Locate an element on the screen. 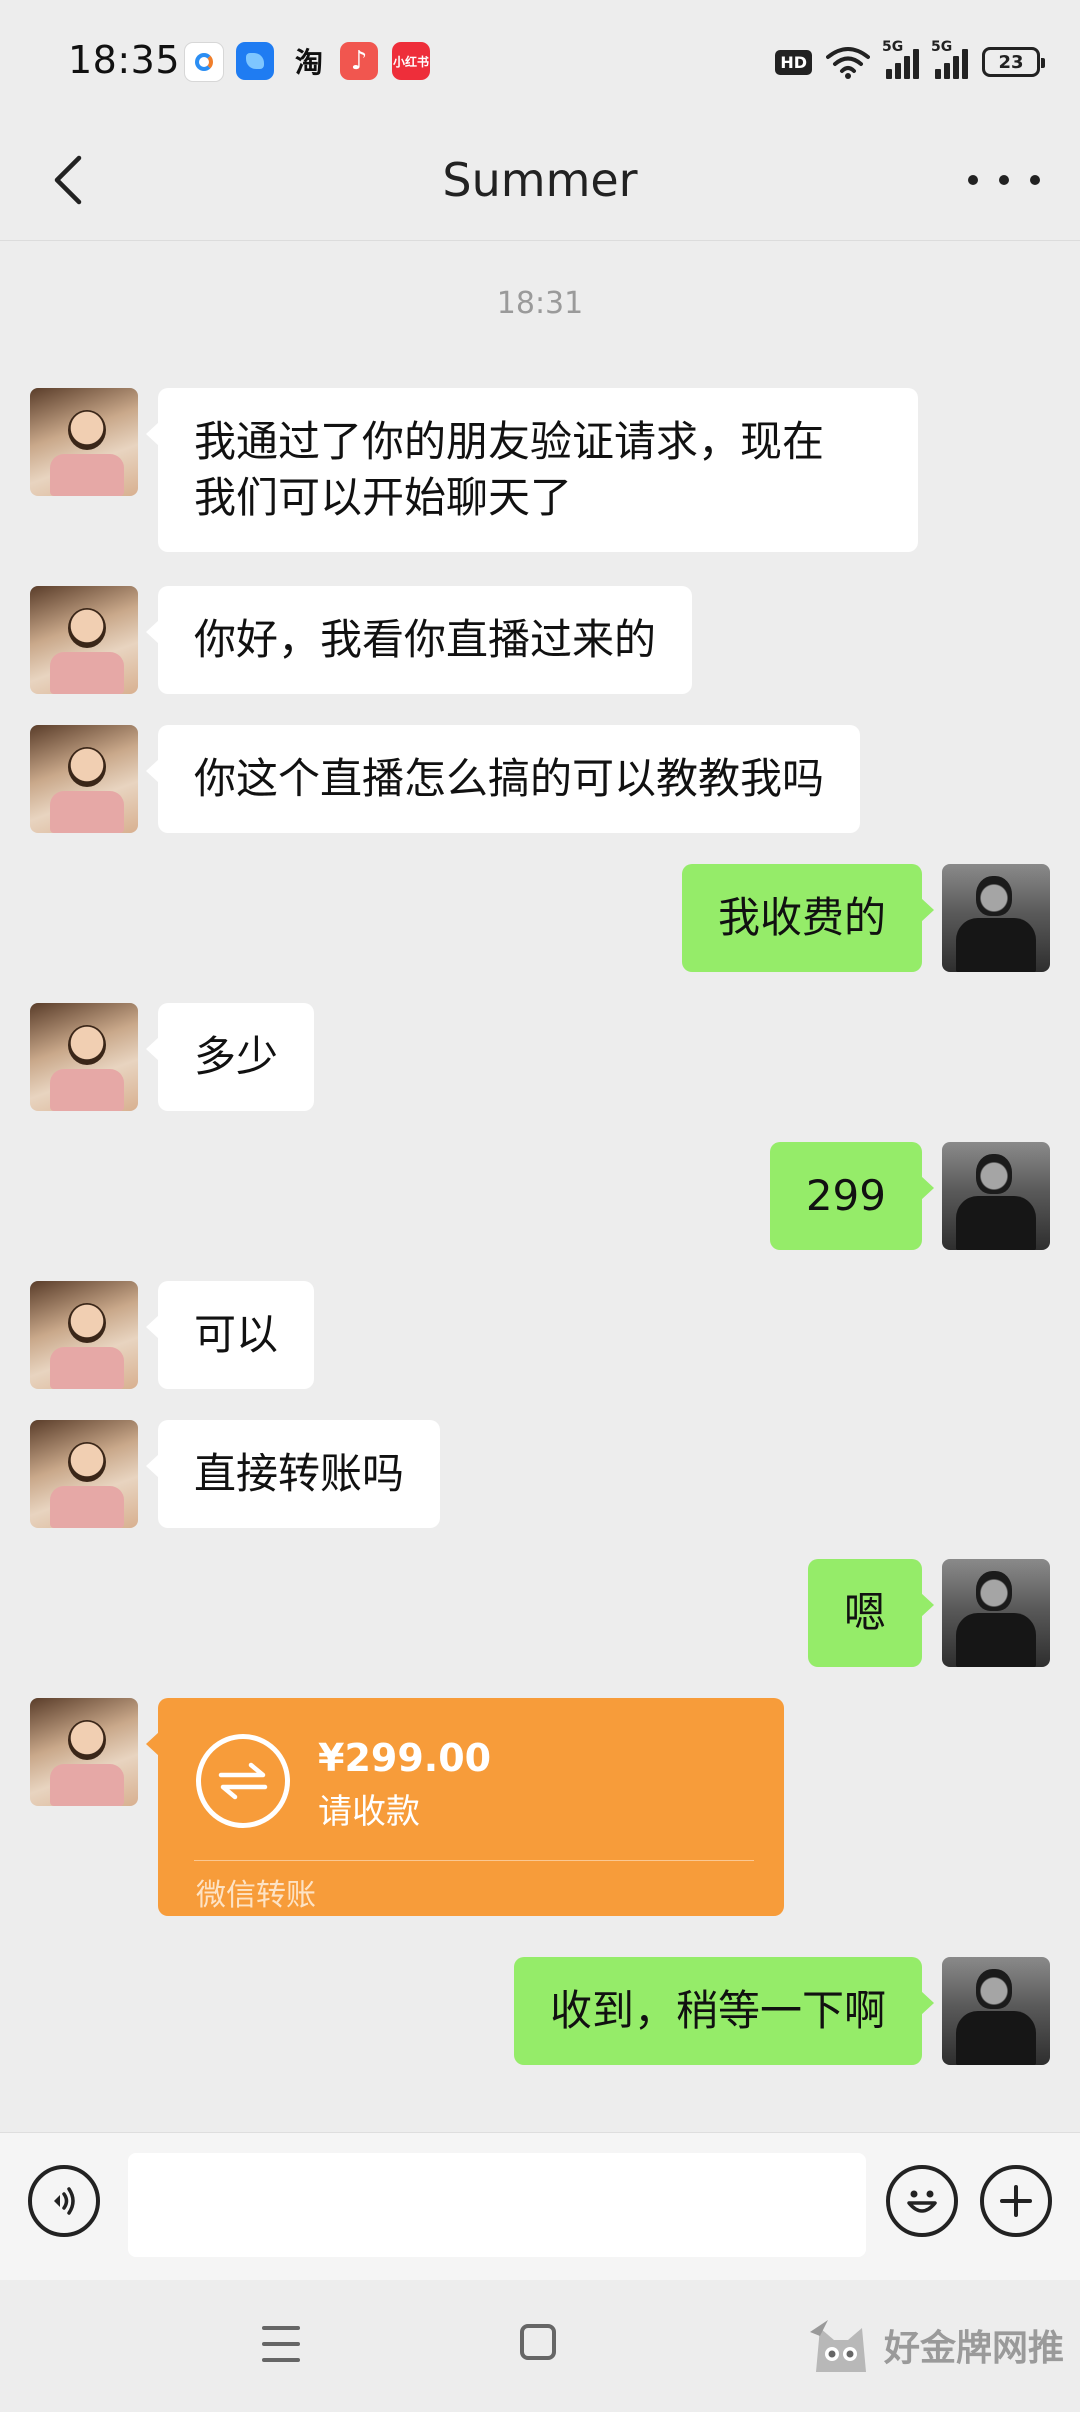 The image size is (1080, 2412). cloud-app-icon is located at coordinates (255, 61).